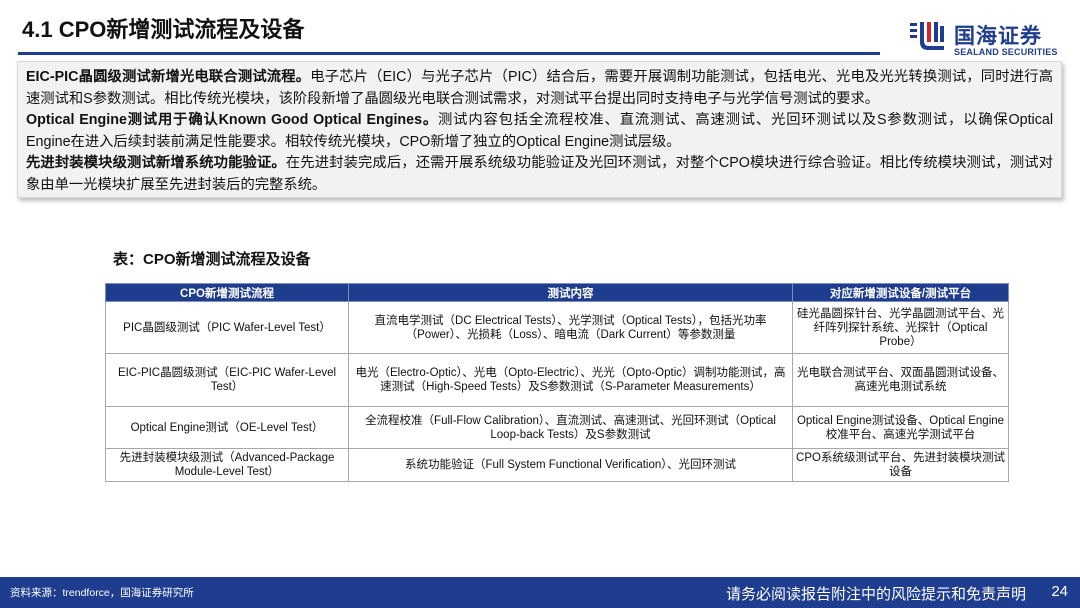  Describe the element at coordinates (1059, 591) in the screenshot. I see `page-number: 24` at that location.